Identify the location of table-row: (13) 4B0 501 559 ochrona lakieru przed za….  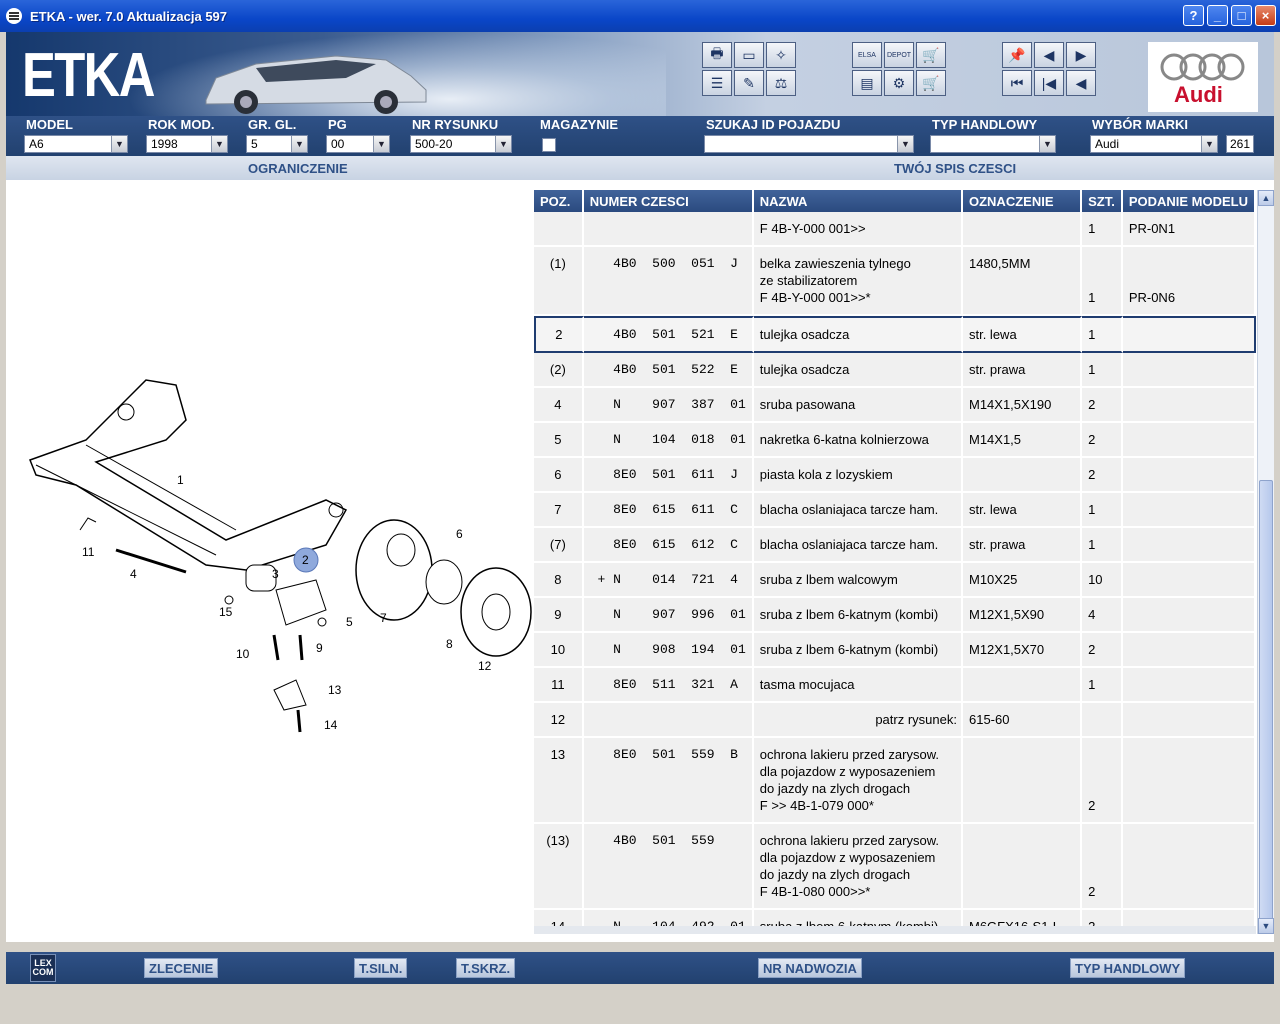
(895, 867).